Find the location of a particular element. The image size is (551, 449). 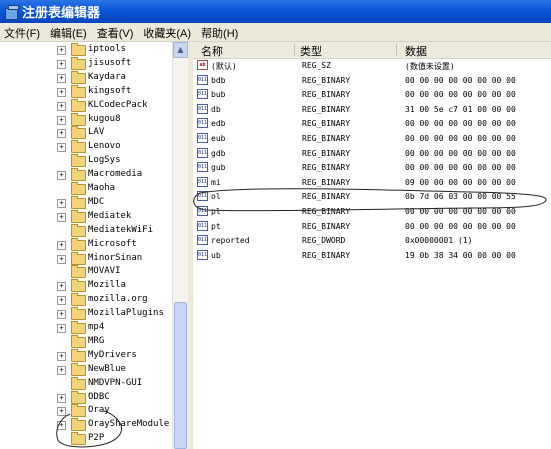

value-row: 011 edb REG_BINARY 00 00 00 00 00 00 00 00 is located at coordinates (372, 124).